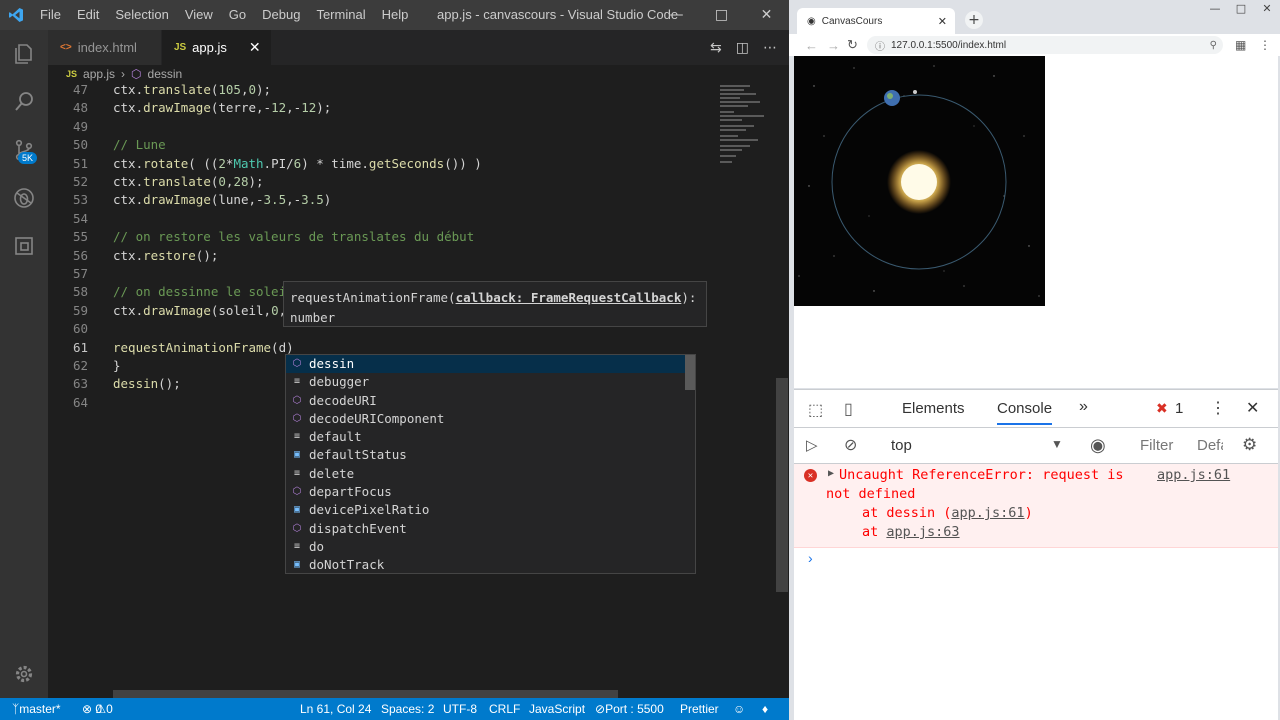 This screenshot has width=1280, height=720. Describe the element at coordinates (812, 445) in the screenshot. I see `sidebar-toggle-icon: ▷` at that location.